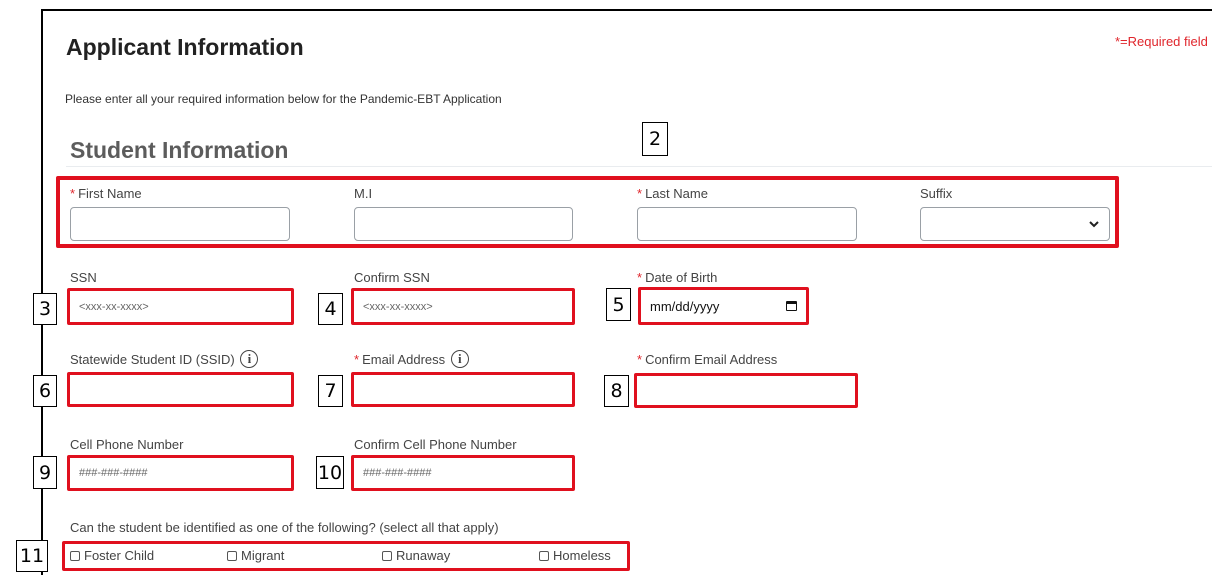  Describe the element at coordinates (392, 277) in the screenshot. I see `confirm-ssn-label: Confirm SSN` at that location.